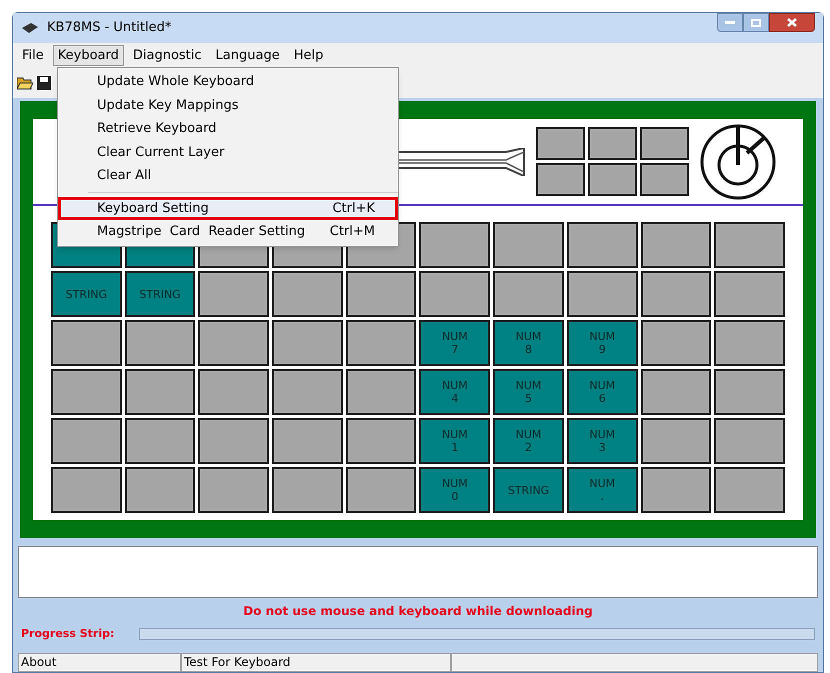  I want to click on key-label: 0, so click(454, 496).